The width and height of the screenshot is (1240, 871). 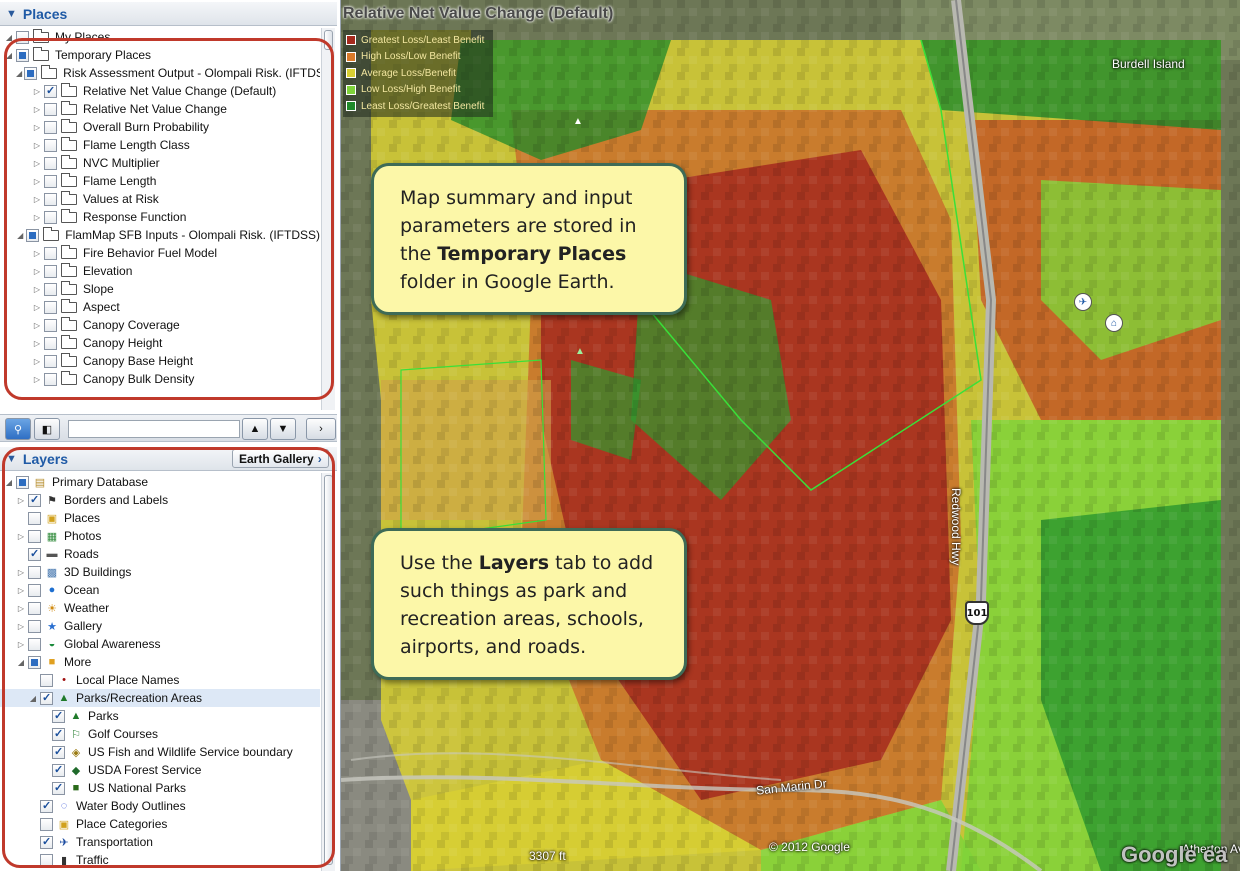 I want to click on places-tree-item: ▷ Canopy Bulk Density, so click(x=160, y=379).